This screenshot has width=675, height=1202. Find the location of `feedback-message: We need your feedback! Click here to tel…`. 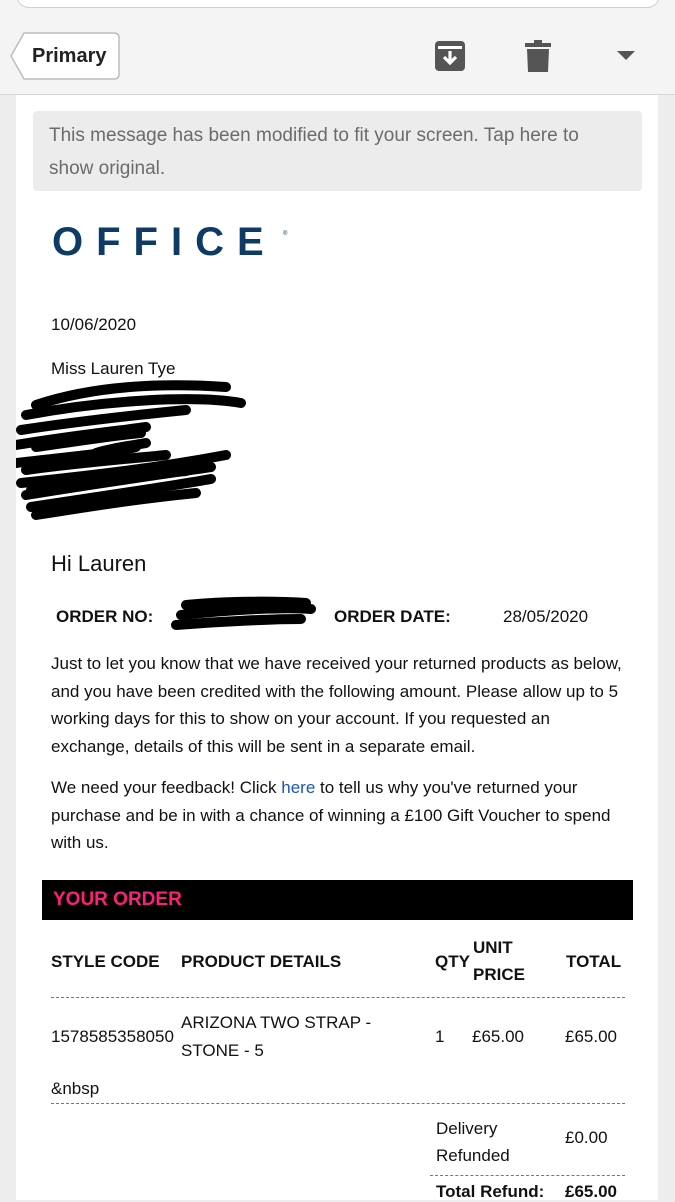

feedback-message: We need your feedback! Click here to tel… is located at coordinates (338, 815).